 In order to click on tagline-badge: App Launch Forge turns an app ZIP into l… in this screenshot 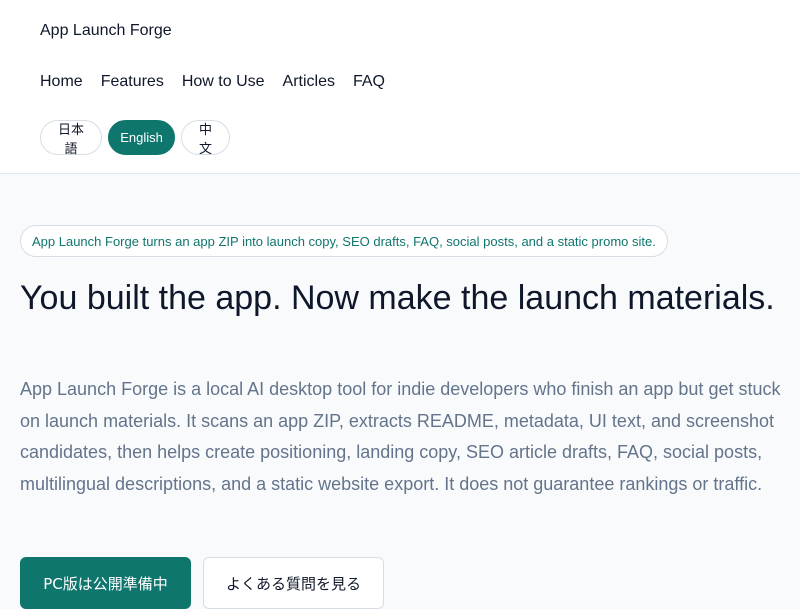, I will do `click(344, 241)`.